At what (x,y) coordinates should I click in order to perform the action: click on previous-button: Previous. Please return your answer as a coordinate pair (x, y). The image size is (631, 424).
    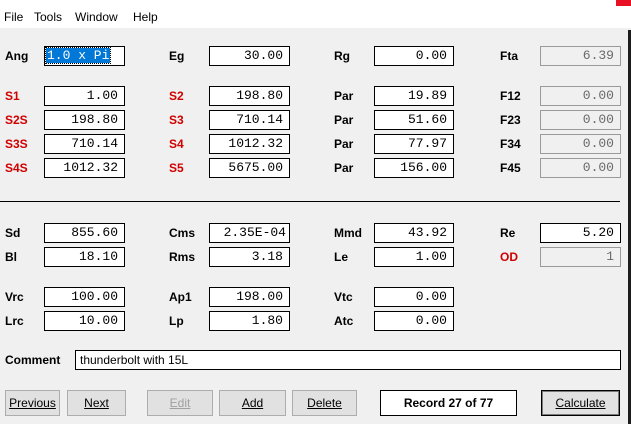
    Looking at the image, I should click on (32, 403).